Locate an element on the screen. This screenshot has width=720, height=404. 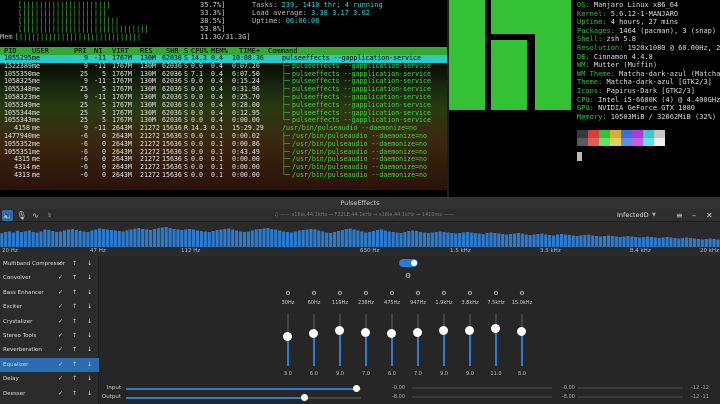
system-info-key: DE: is located at coordinates (585, 56).